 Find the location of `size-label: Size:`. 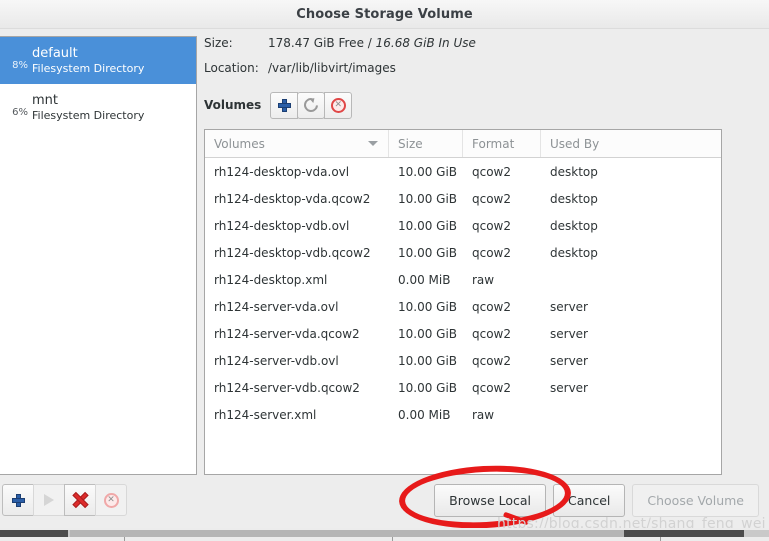

size-label: Size: is located at coordinates (218, 43).